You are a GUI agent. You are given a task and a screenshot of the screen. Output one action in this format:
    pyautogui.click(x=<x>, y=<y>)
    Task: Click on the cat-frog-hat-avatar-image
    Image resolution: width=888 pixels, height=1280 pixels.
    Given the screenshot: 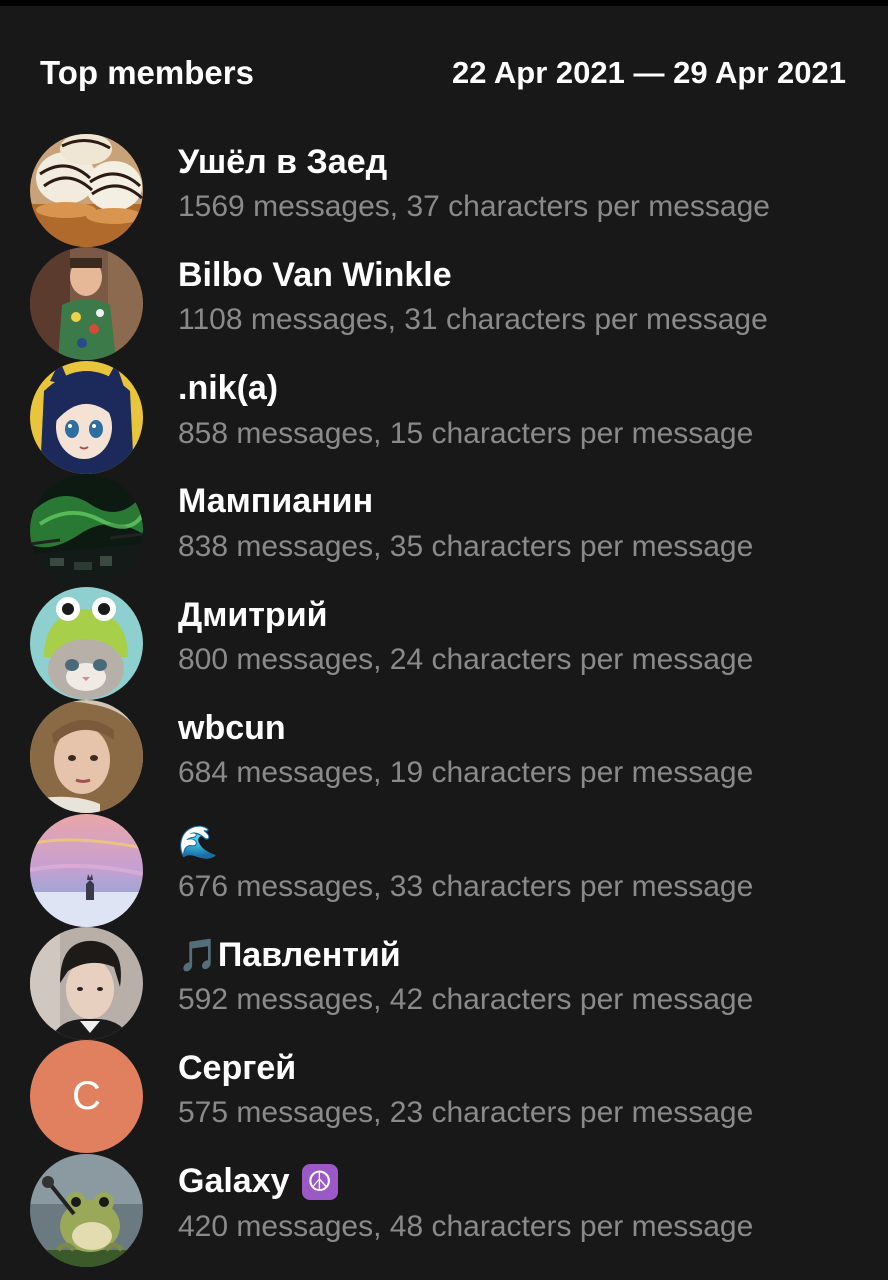 What is the action you would take?
    pyautogui.click(x=86, y=644)
    